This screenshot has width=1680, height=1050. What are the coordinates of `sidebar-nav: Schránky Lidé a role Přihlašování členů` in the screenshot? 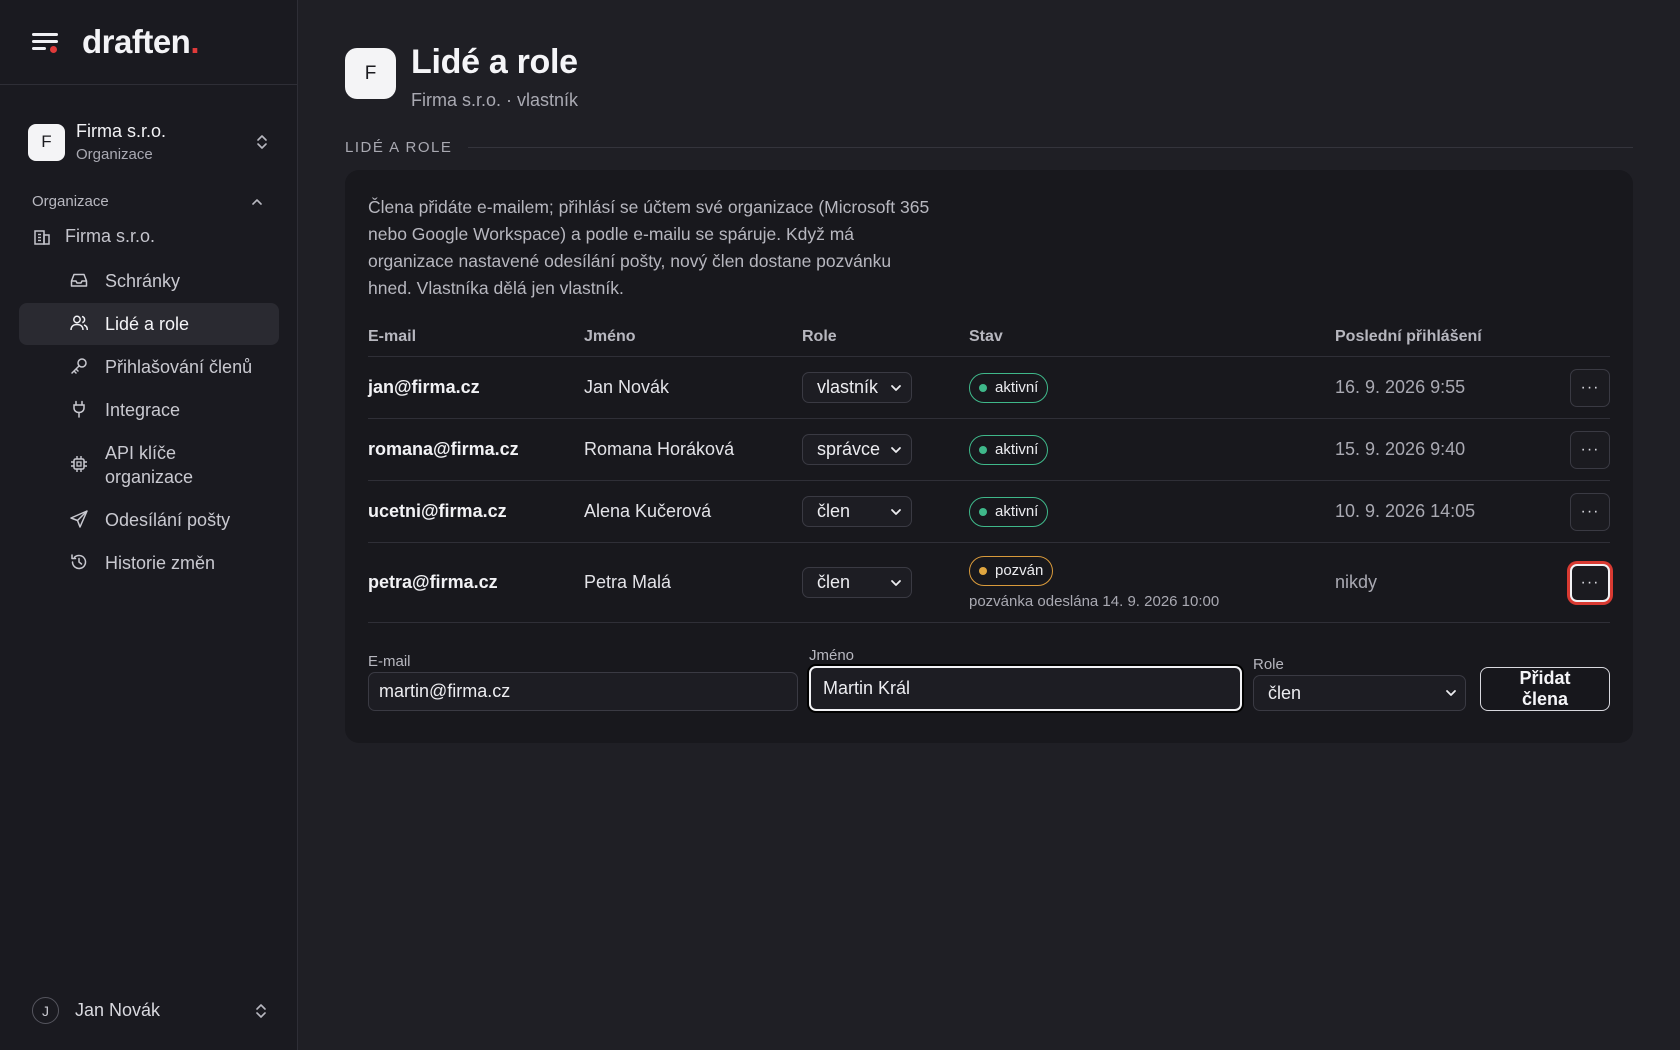 It's located at (148, 422).